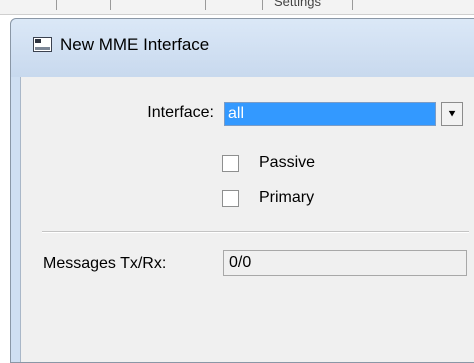 The width and height of the screenshot is (474, 363). What do you see at coordinates (105, 263) in the screenshot?
I see `messages-label: Messages Tx/Rx:` at bounding box center [105, 263].